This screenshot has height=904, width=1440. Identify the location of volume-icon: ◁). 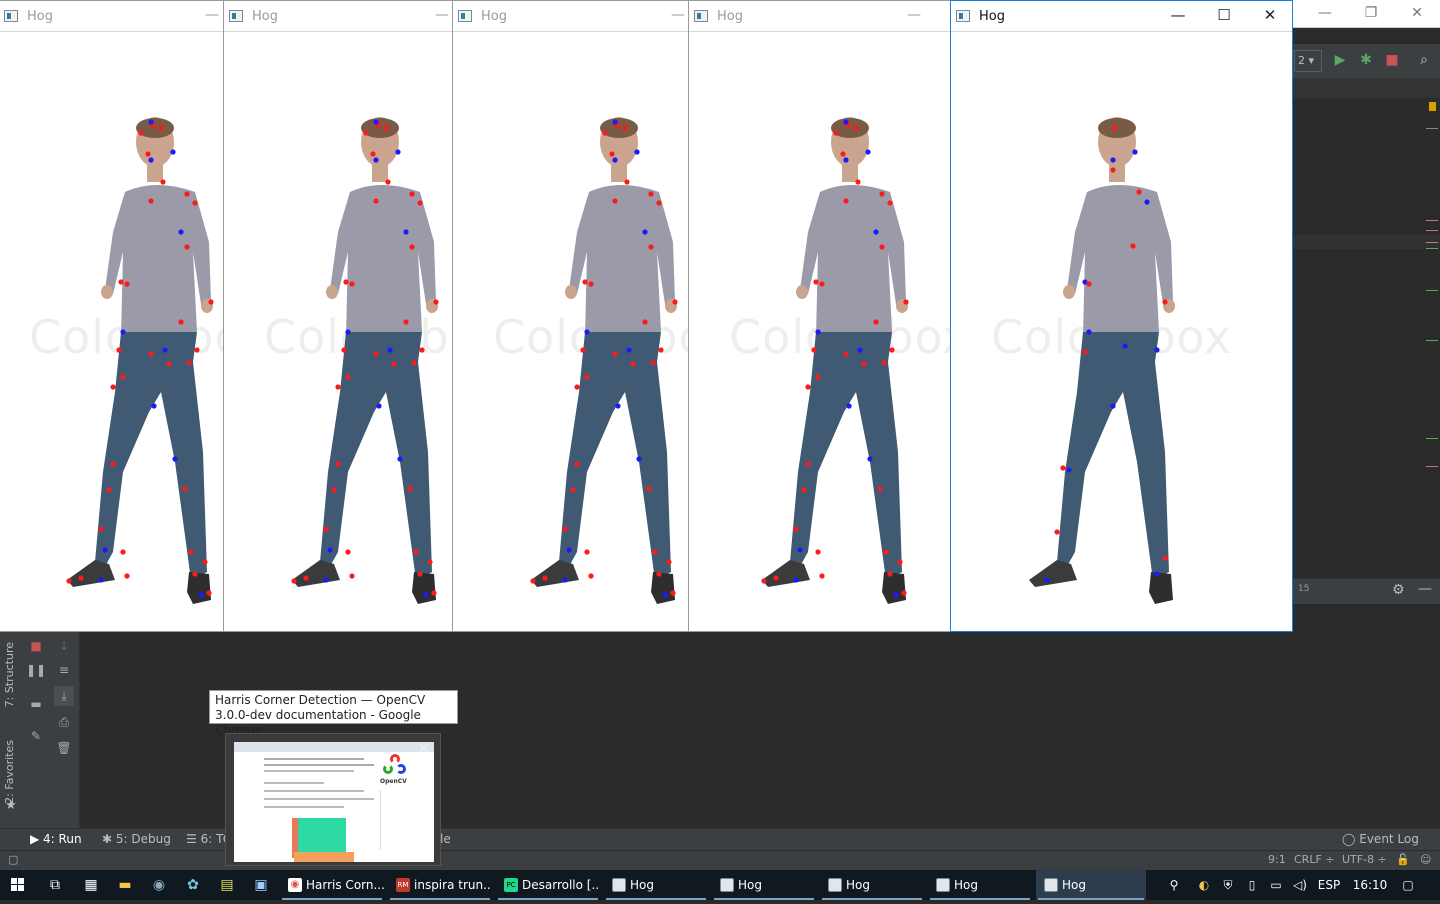
(1300, 885).